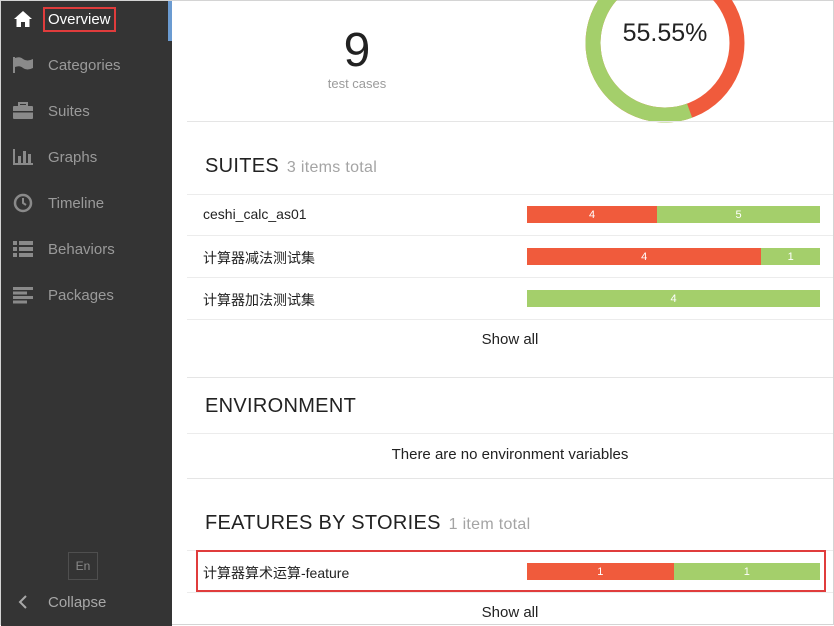  I want to click on passed-segment: 1, so click(790, 256).